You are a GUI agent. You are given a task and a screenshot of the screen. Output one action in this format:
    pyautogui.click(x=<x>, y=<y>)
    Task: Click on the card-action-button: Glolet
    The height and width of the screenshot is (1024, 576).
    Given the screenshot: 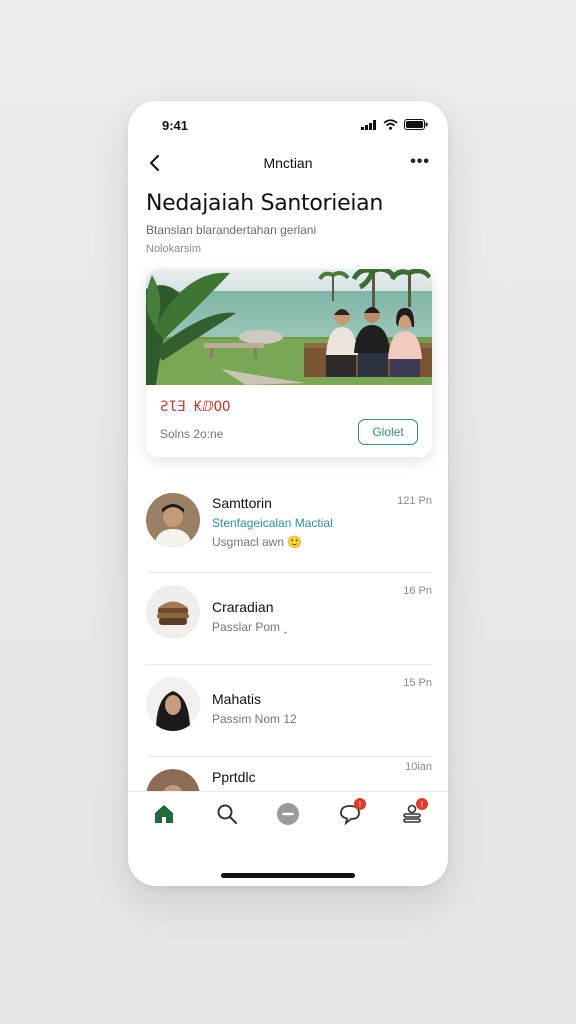 What is the action you would take?
    pyautogui.click(x=388, y=432)
    